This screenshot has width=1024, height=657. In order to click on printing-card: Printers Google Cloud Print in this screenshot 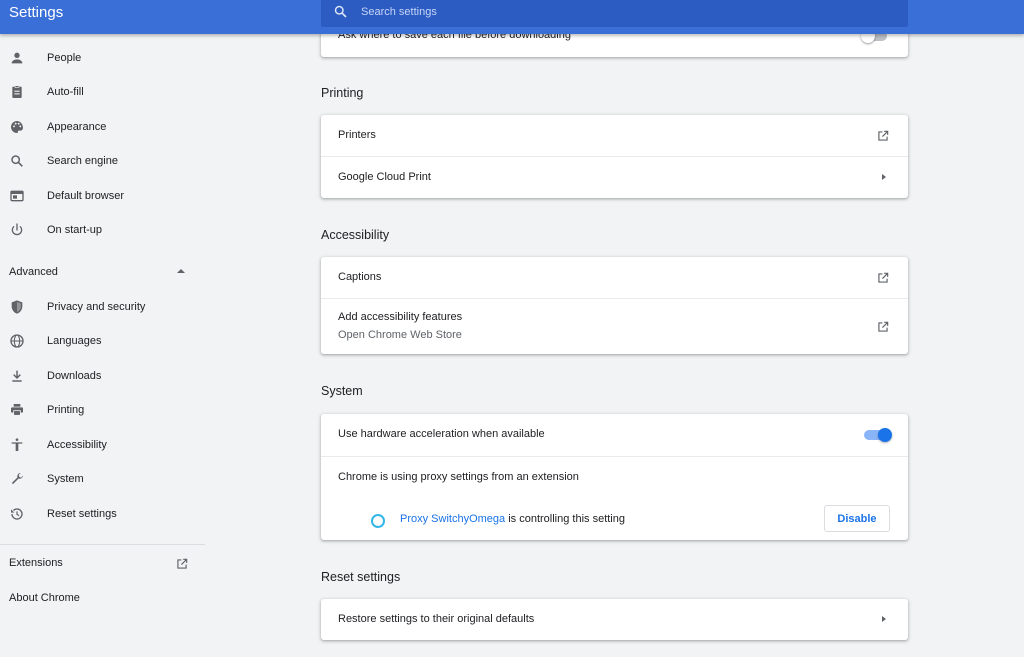, I will do `click(614, 156)`.